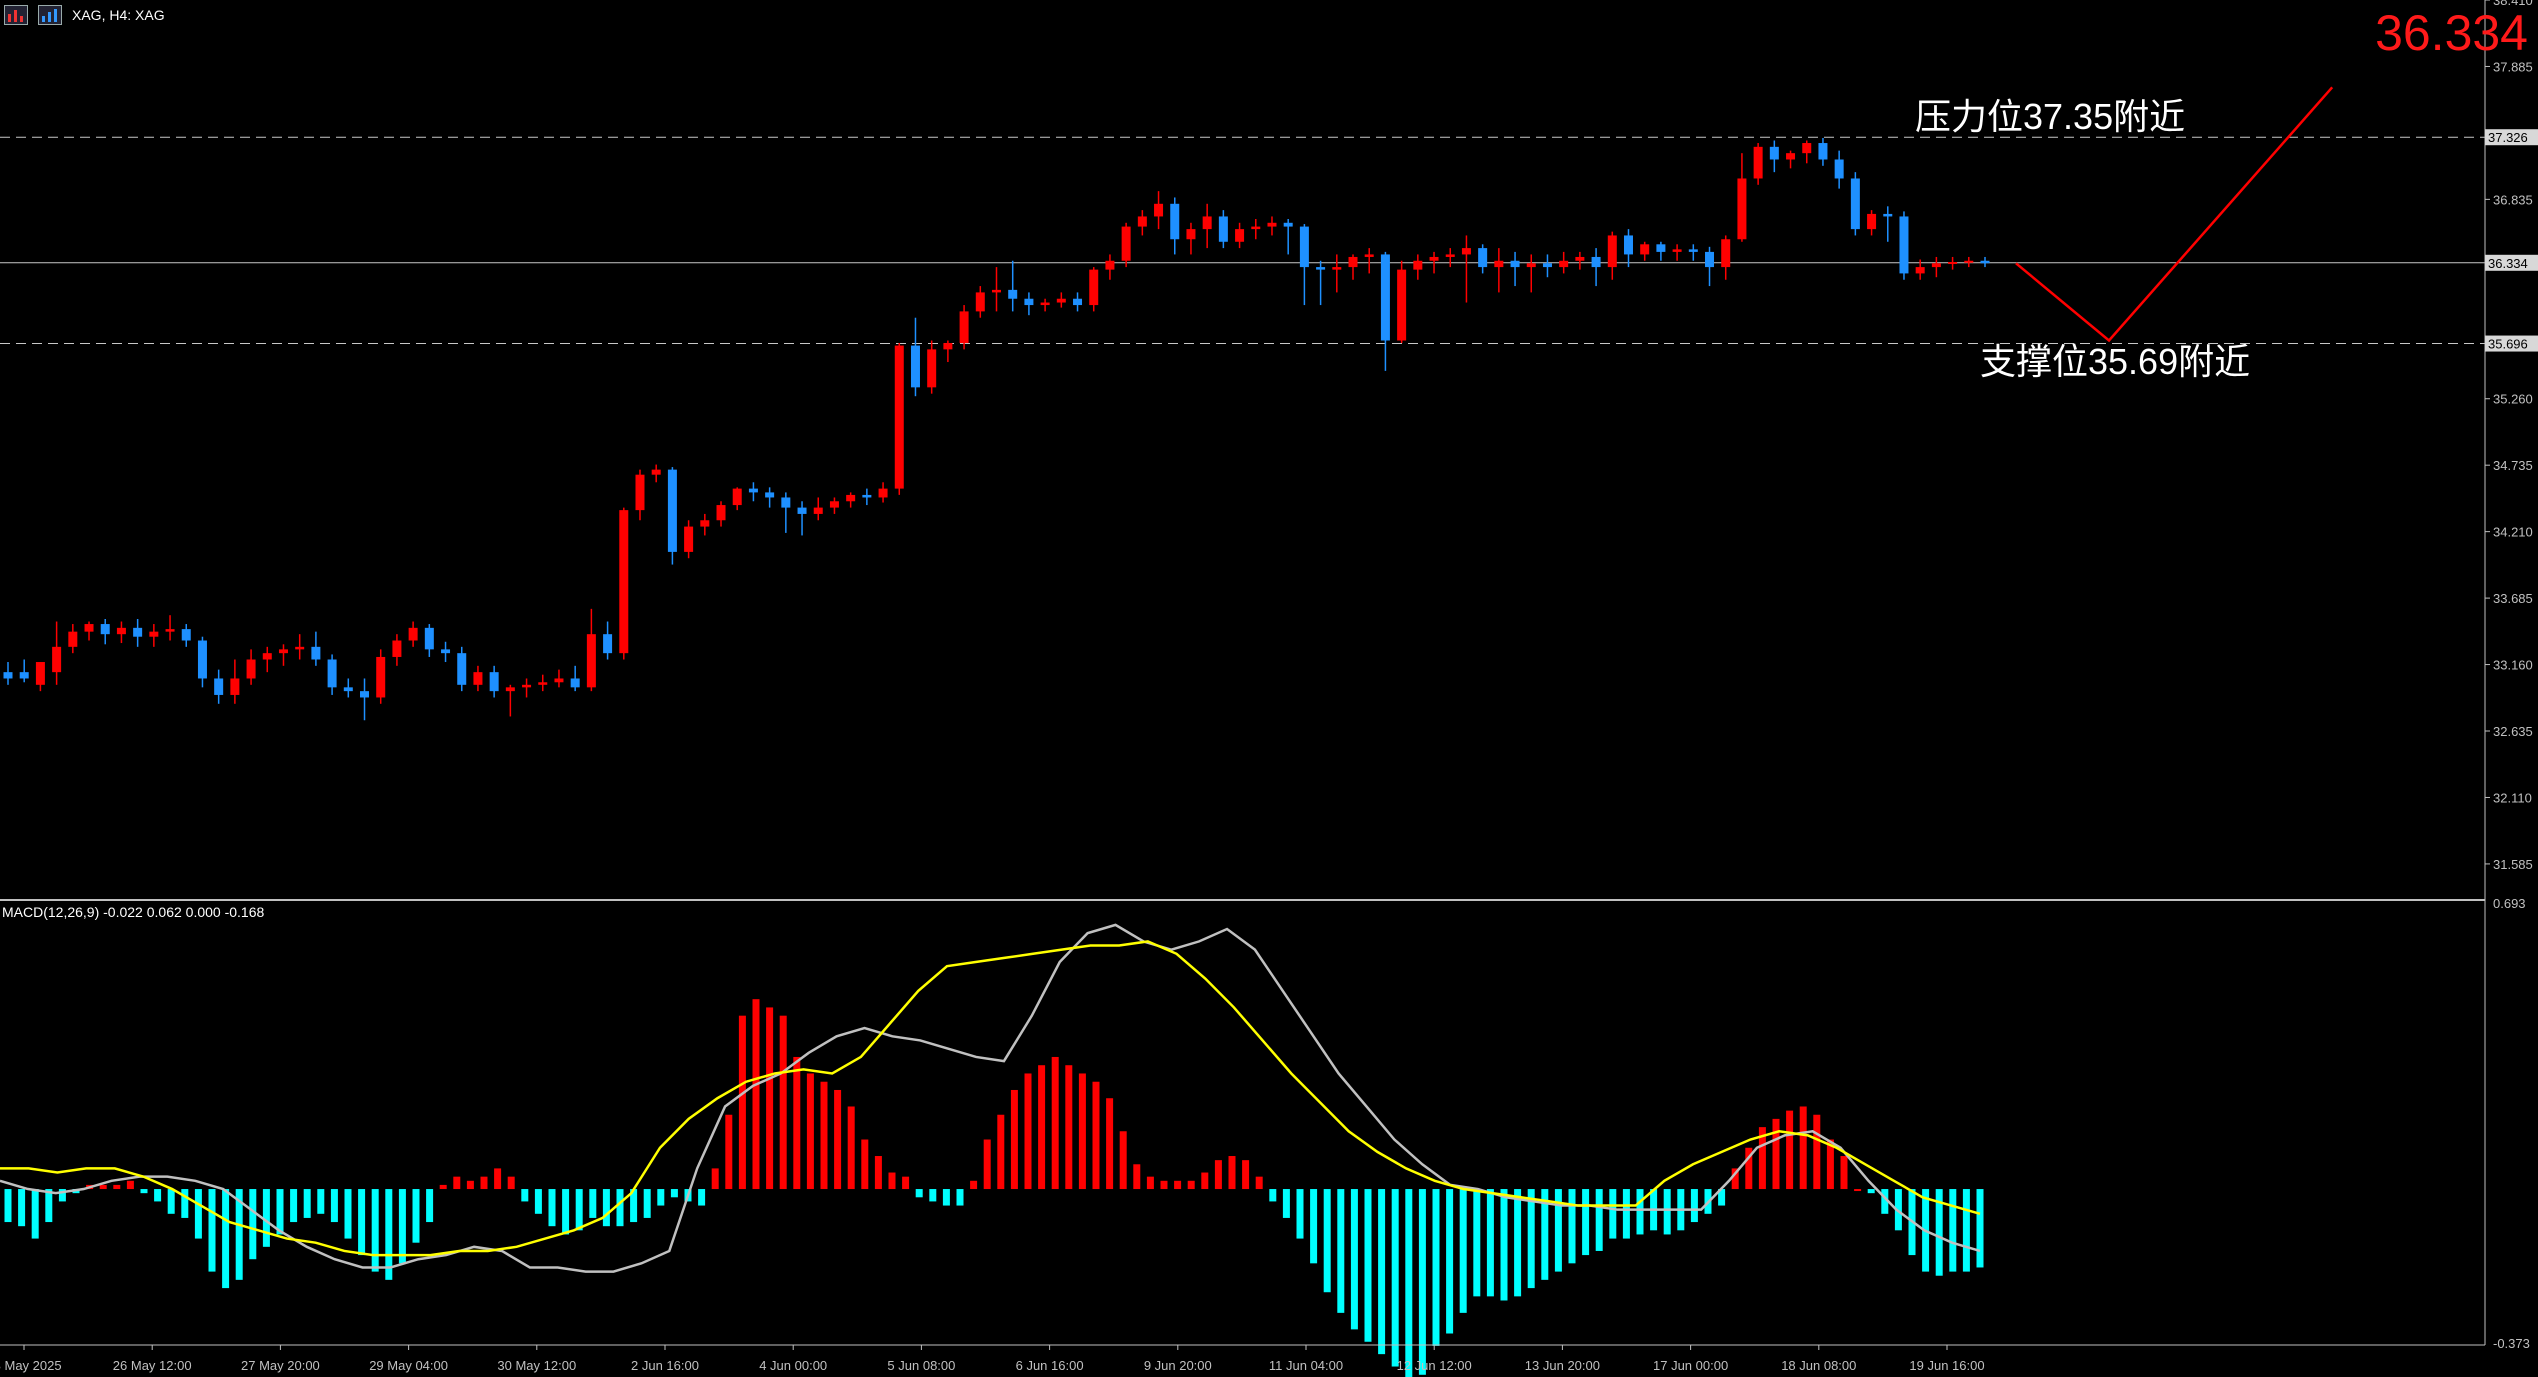 The width and height of the screenshot is (2538, 1377). Describe the element at coordinates (1434, 1365) in the screenshot. I see `x-tick-label: 12 Jun 12:00` at that location.